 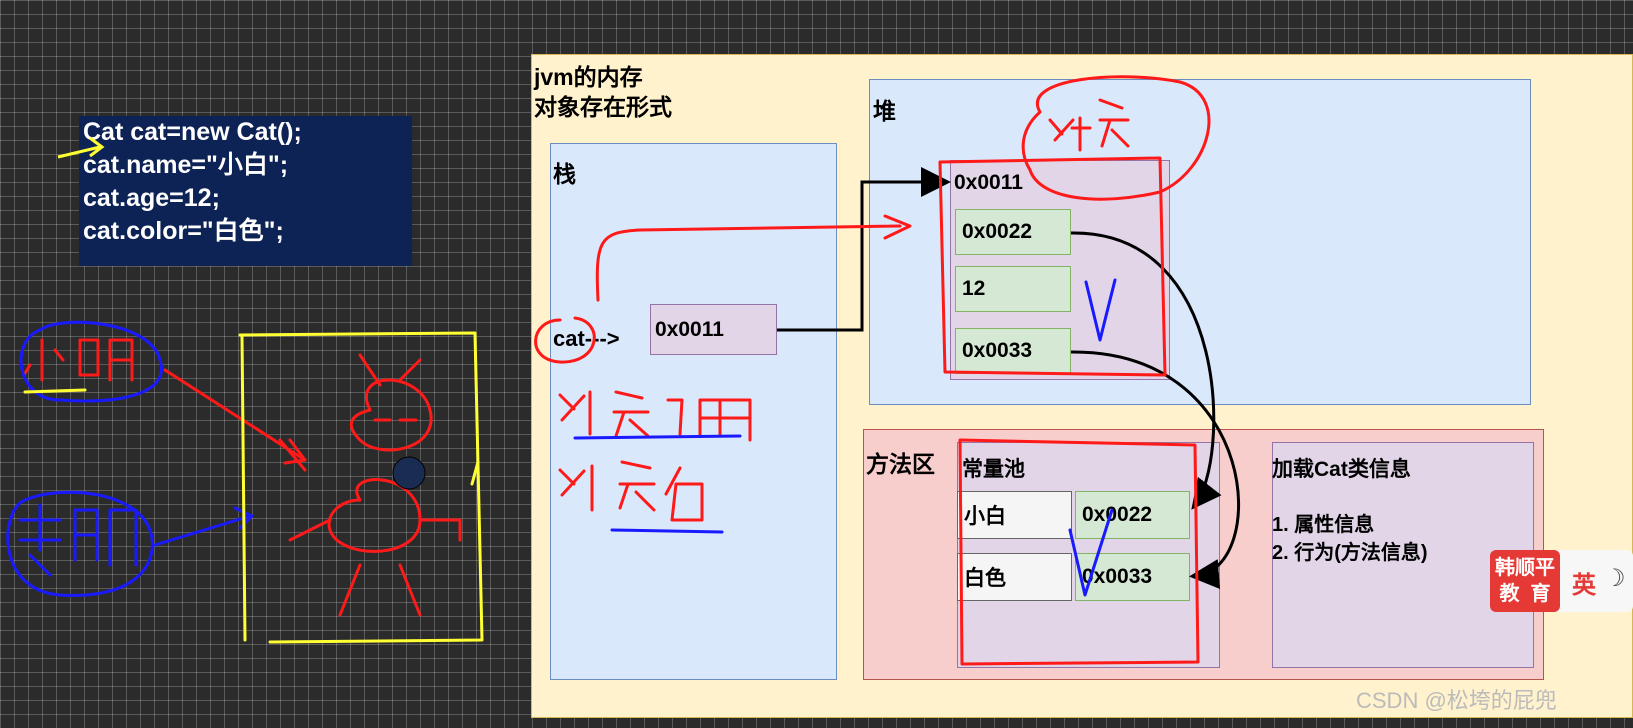 I want to click on blue-arrow-lisi, so click(x=203, y=526).